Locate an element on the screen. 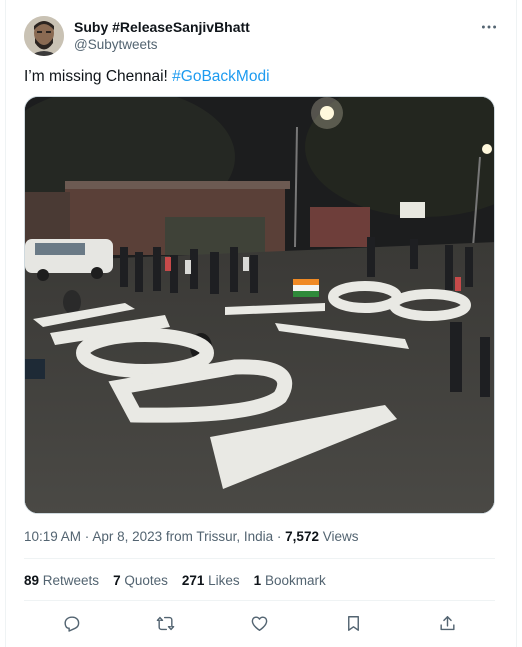 This screenshot has width=522, height=647. bookmarks-stat: 1 Bookmark is located at coordinates (290, 580).